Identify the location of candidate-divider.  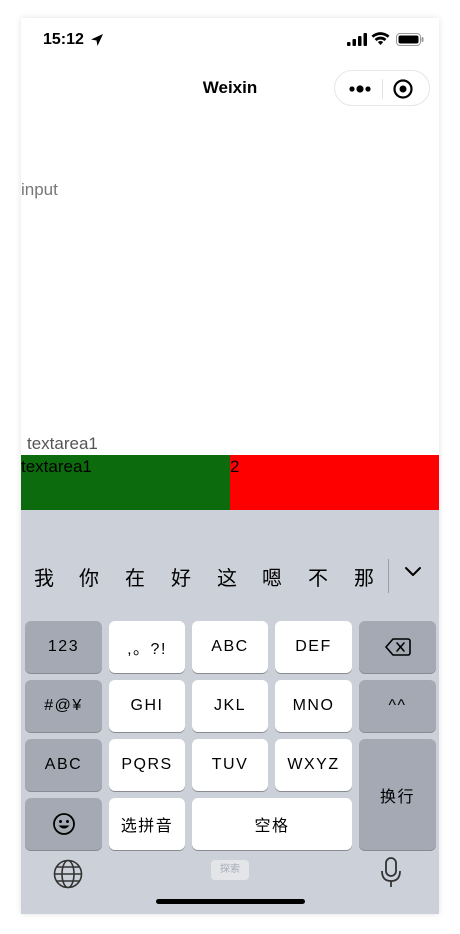
(388, 576).